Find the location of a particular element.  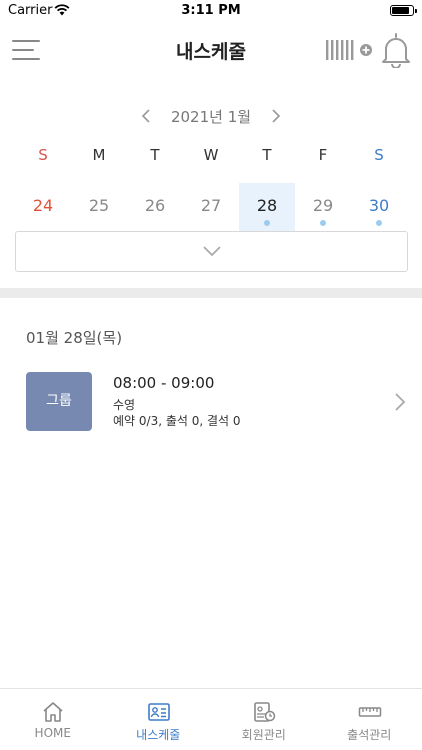

bell-icon is located at coordinates (396, 50).